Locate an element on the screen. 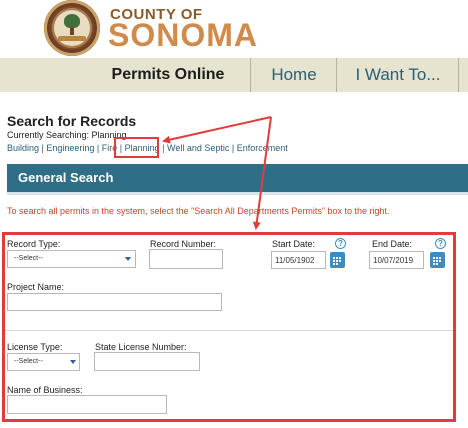 Image resolution: width=468 pixels, height=428 pixels. arrow-to-planning is located at coordinates (217, 130).